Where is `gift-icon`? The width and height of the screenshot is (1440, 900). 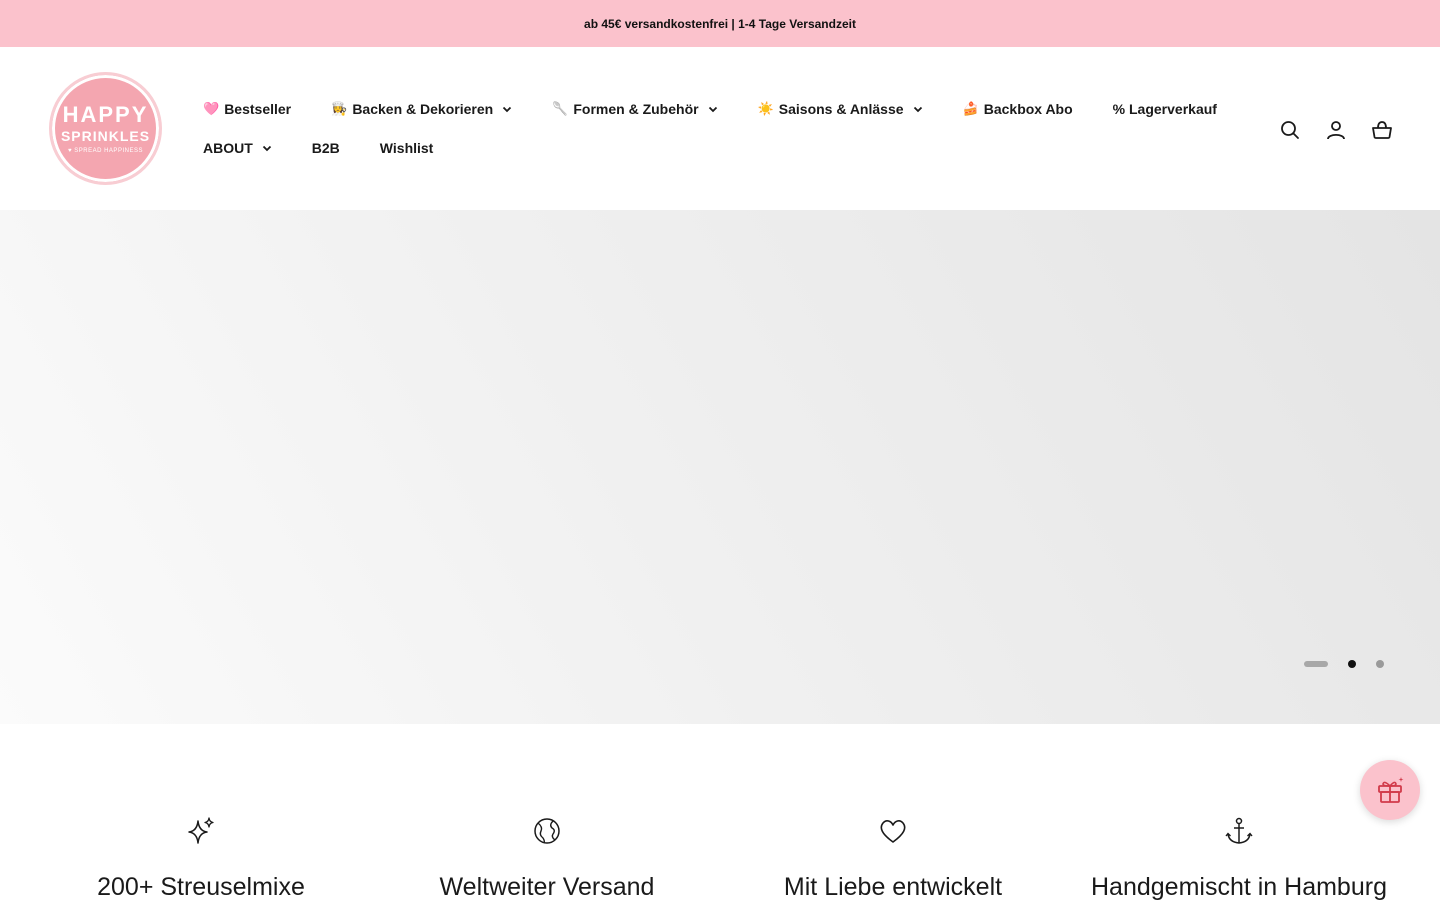
gift-icon is located at coordinates (1391, 790).